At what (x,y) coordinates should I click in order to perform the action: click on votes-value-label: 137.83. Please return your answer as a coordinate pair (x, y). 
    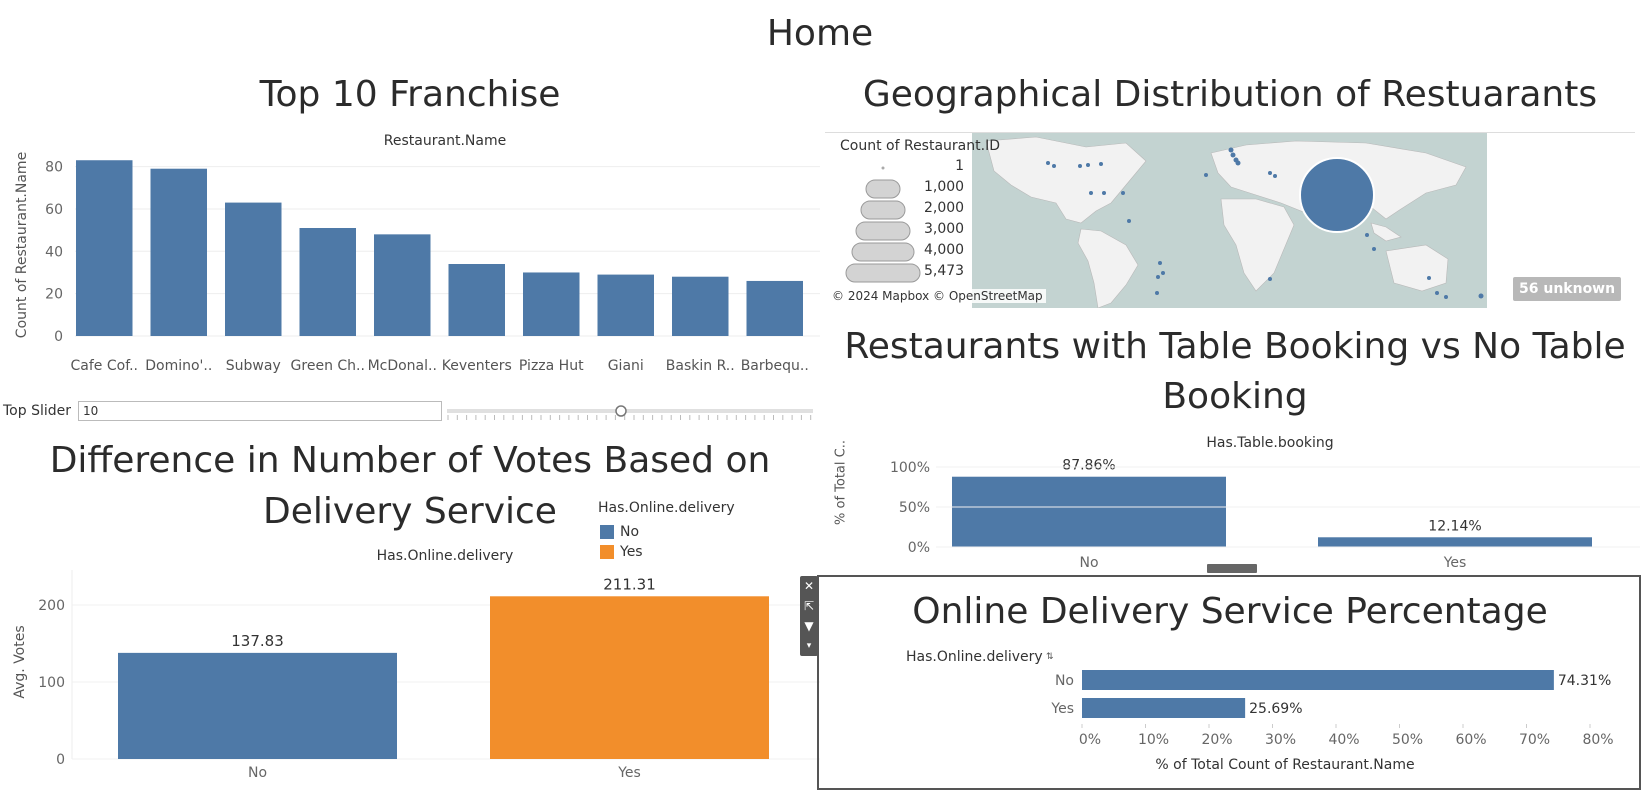
    Looking at the image, I should click on (257, 641).